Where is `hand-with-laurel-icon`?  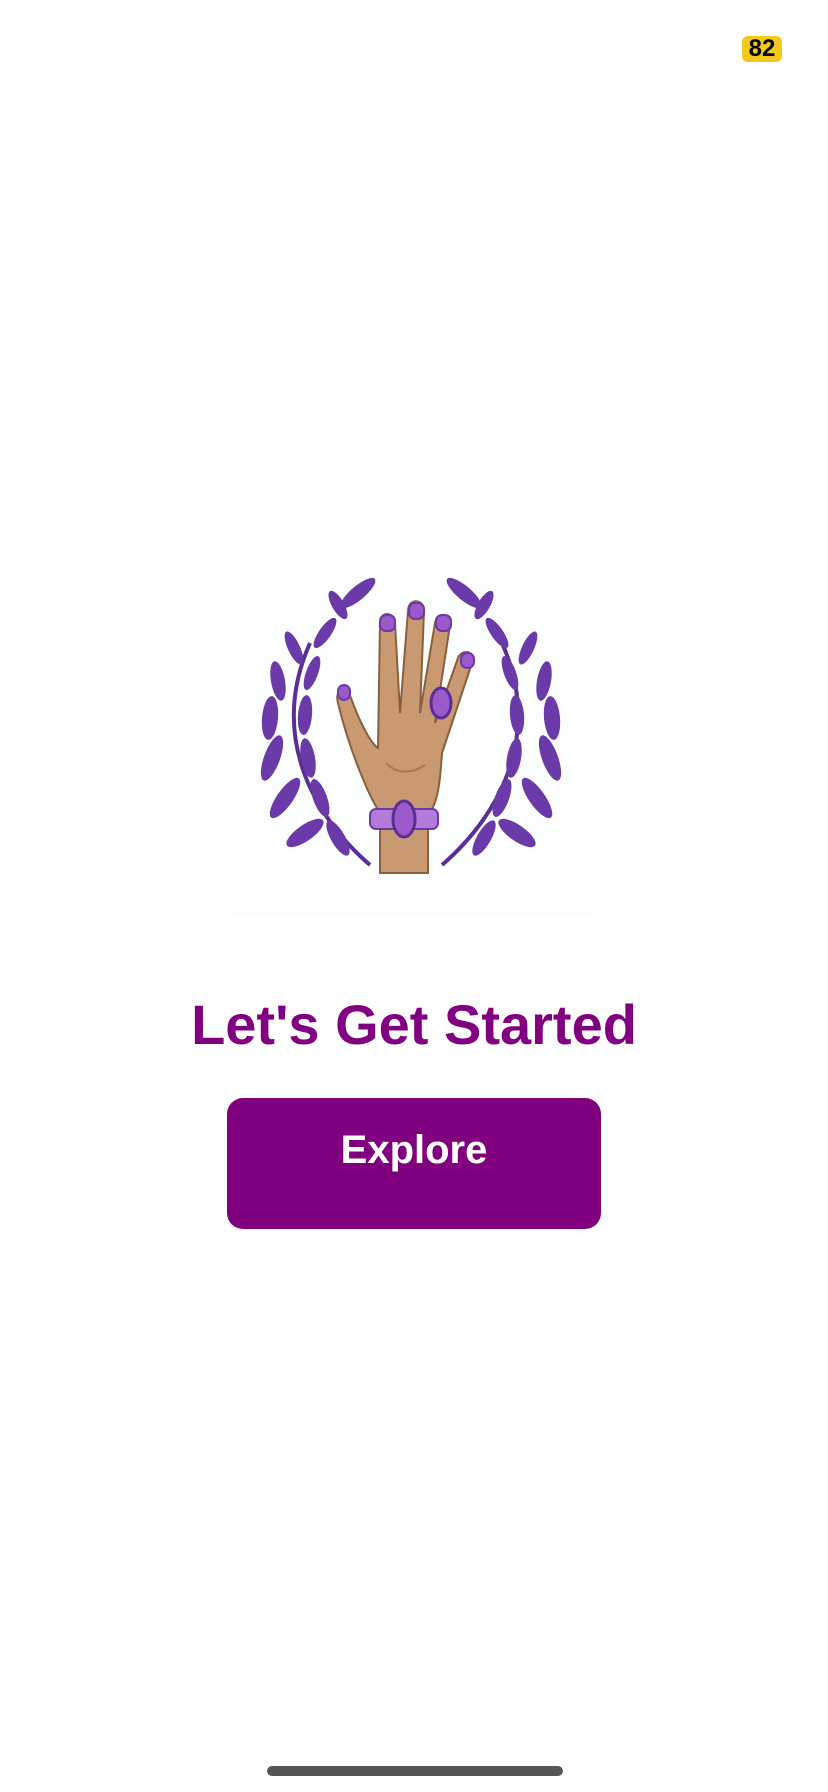 hand-with-laurel-icon is located at coordinates (411, 725).